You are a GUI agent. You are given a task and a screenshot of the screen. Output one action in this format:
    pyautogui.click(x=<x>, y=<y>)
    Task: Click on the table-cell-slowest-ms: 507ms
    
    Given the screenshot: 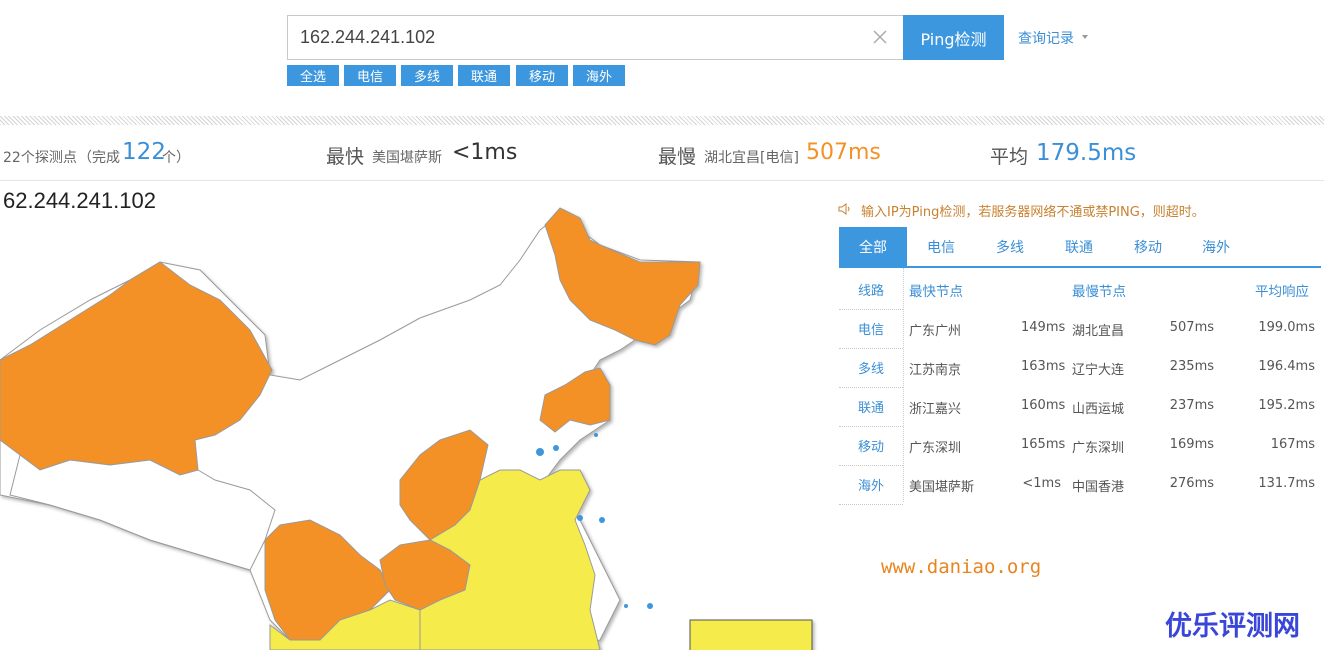 What is the action you would take?
    pyautogui.click(x=1191, y=327)
    